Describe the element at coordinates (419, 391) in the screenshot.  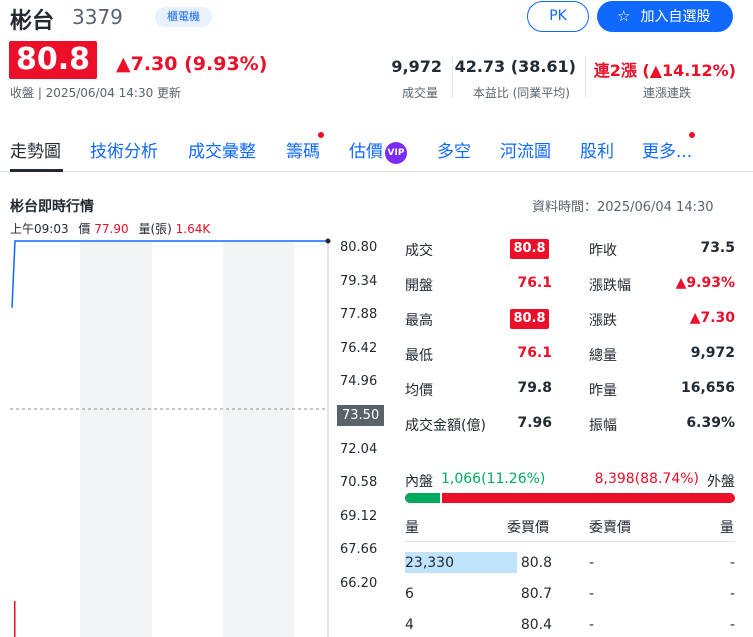
I see `quote-label: 均價` at that location.